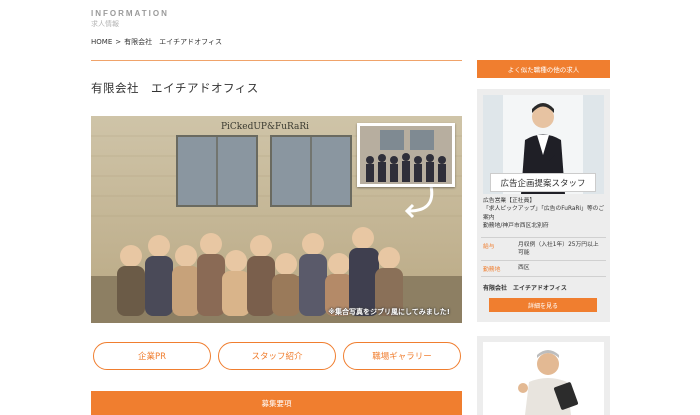 The height and width of the screenshot is (415, 700). Describe the element at coordinates (525, 288) in the screenshot. I see `job-card-company: 有限会社 エイチアドオフィス` at that location.